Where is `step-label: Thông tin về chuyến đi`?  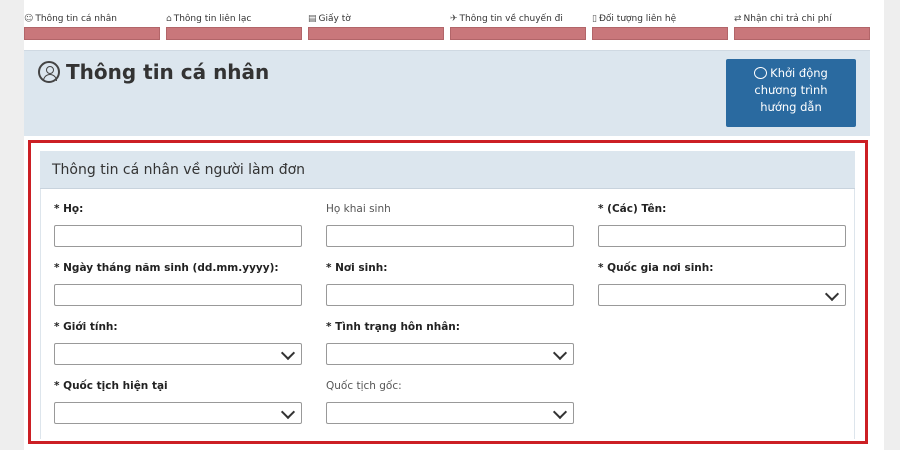
step-label: Thông tin về chuyến đi is located at coordinates (511, 19).